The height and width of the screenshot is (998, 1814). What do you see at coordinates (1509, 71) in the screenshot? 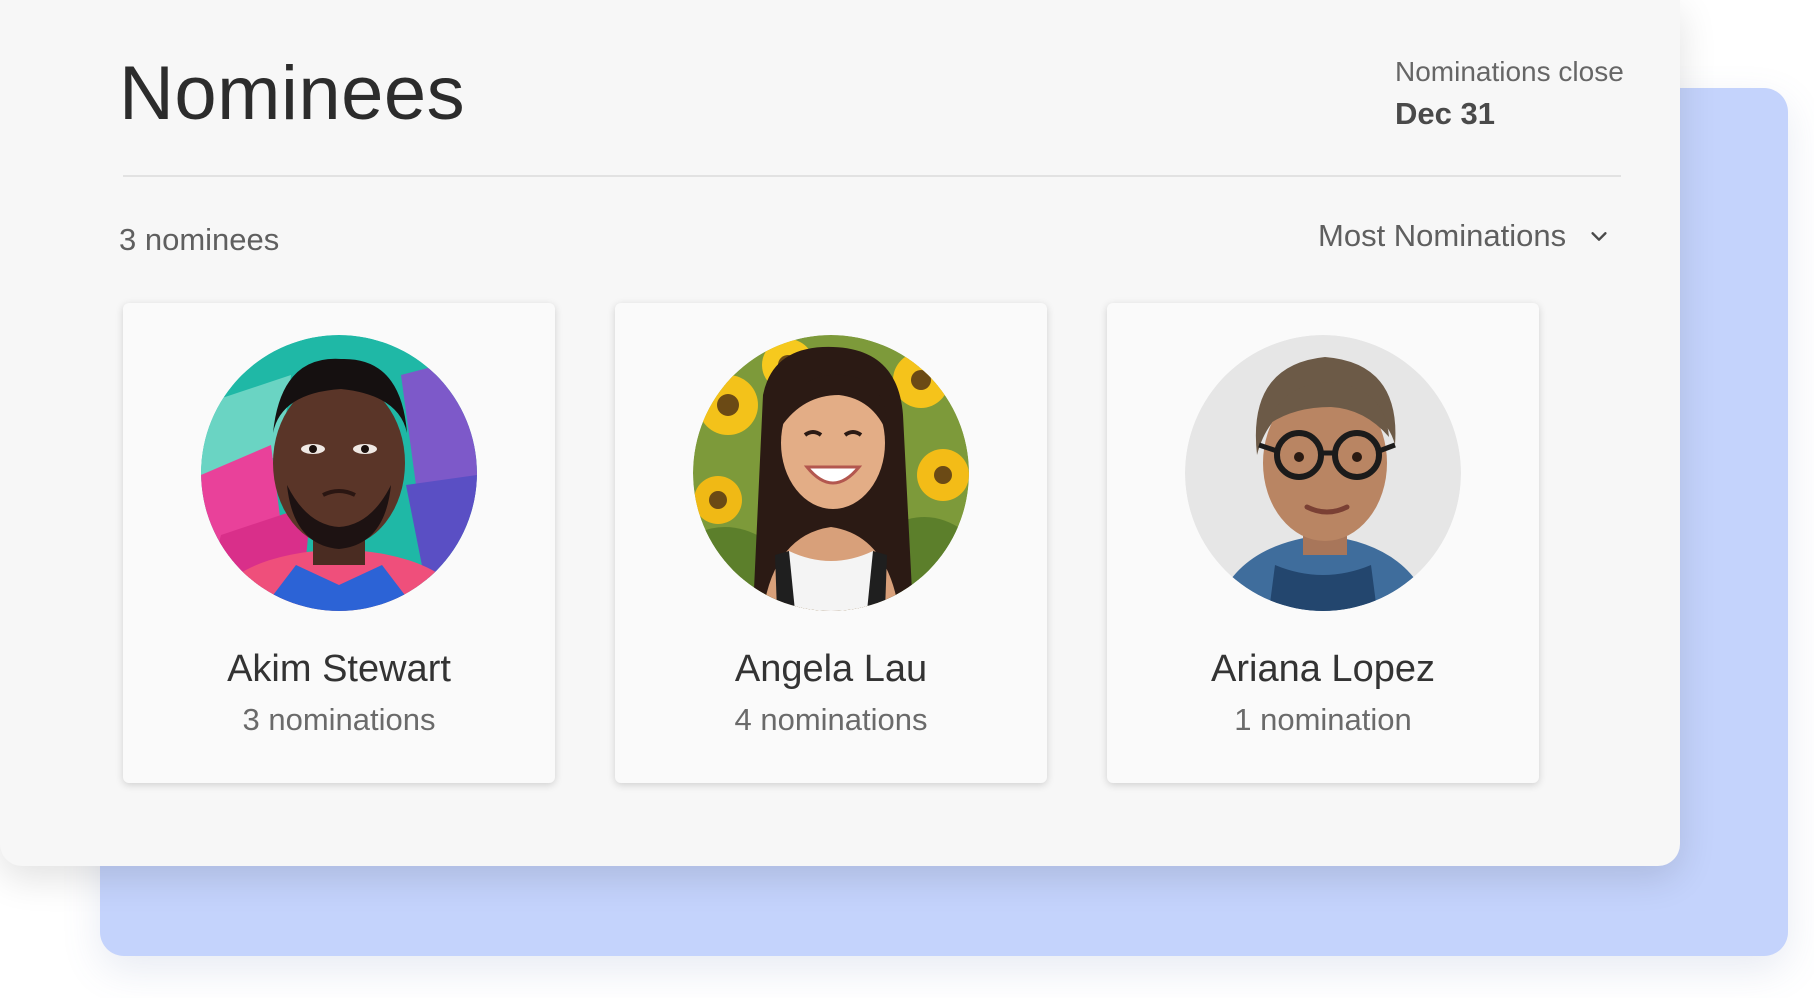
I see `nominations-close-label: Nominations close` at bounding box center [1509, 71].